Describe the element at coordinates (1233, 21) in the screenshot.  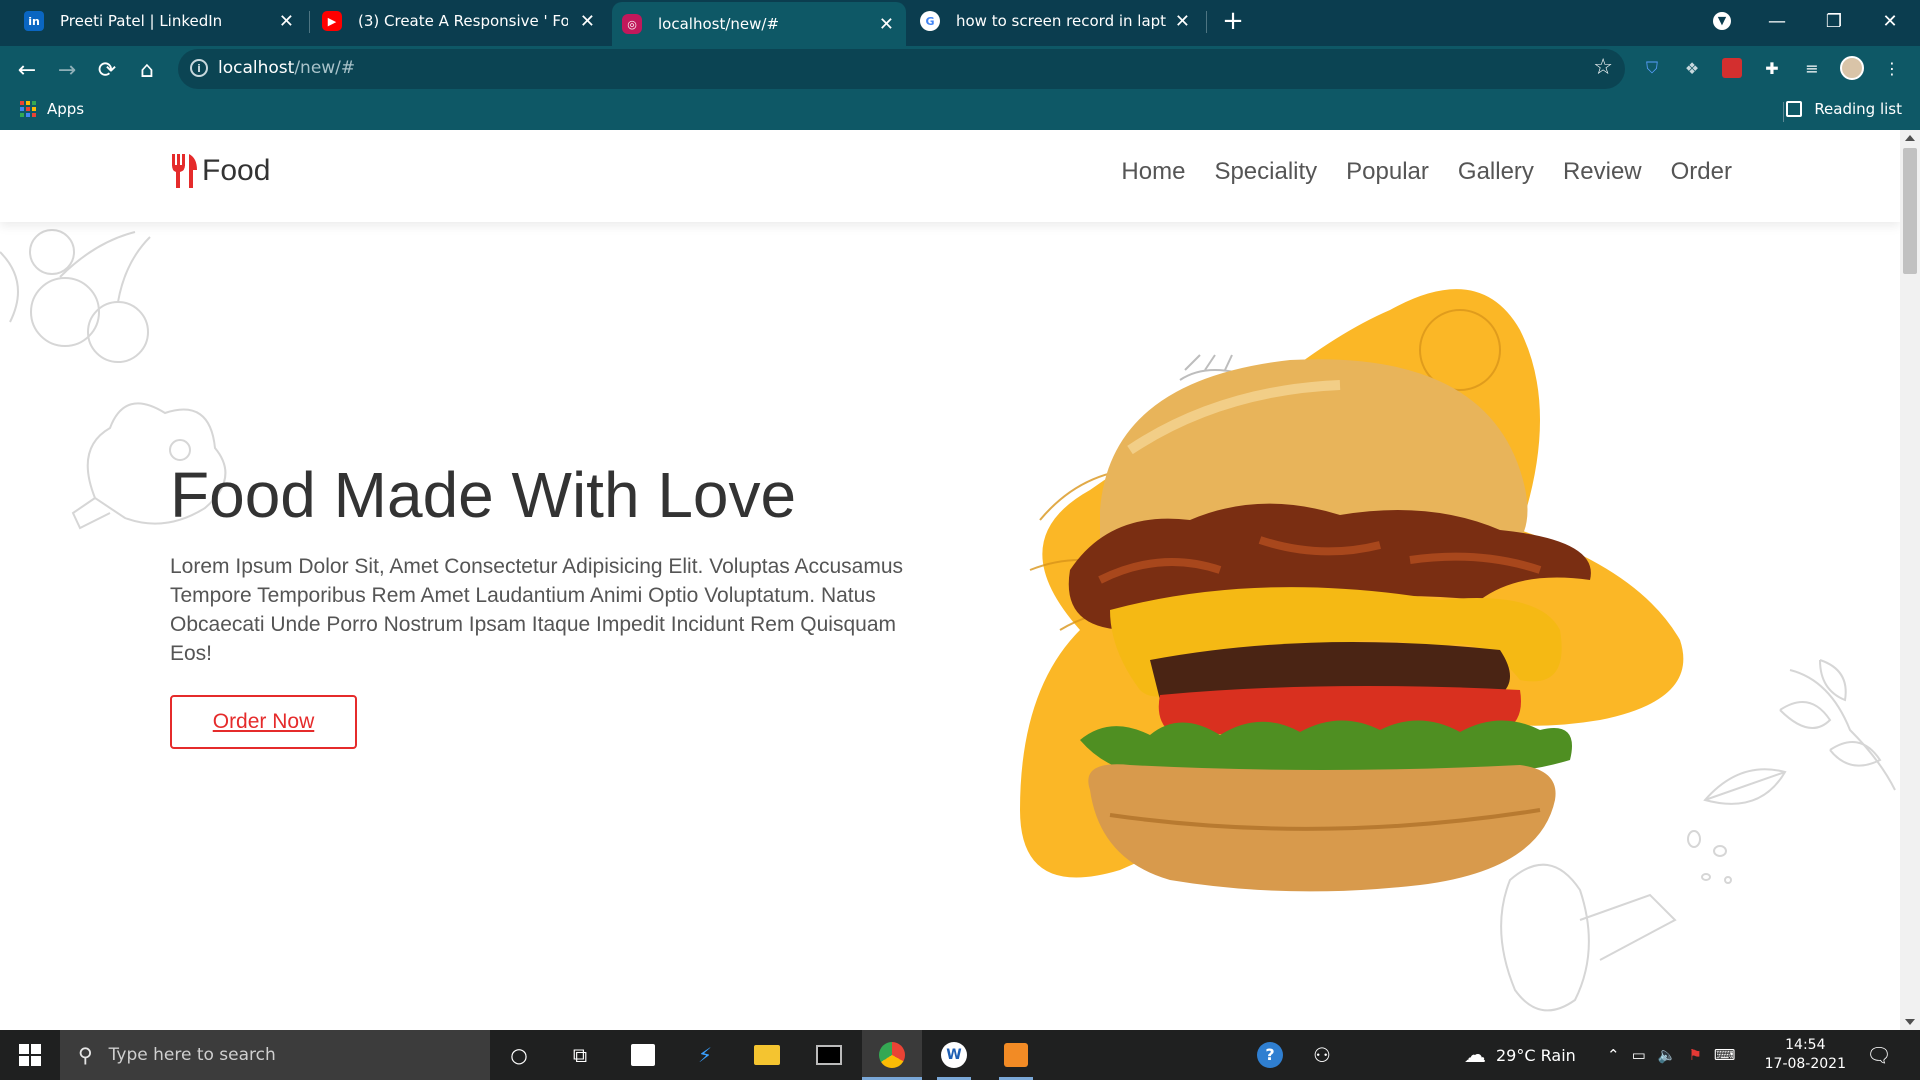
I see `new-tab-button: +` at that location.